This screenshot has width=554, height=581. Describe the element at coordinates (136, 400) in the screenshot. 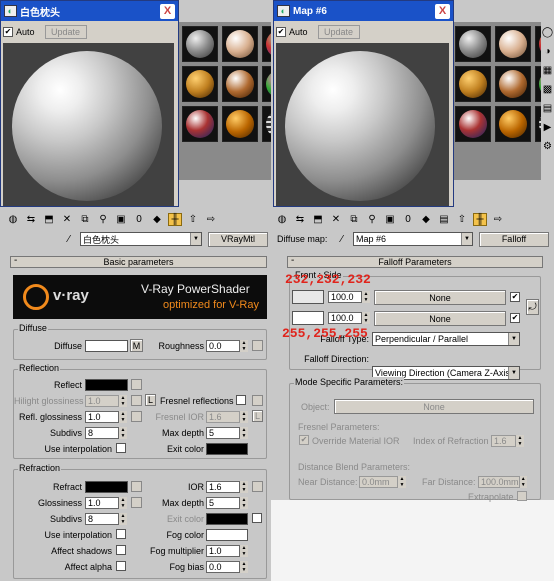

I see `hilight-map-slot` at that location.